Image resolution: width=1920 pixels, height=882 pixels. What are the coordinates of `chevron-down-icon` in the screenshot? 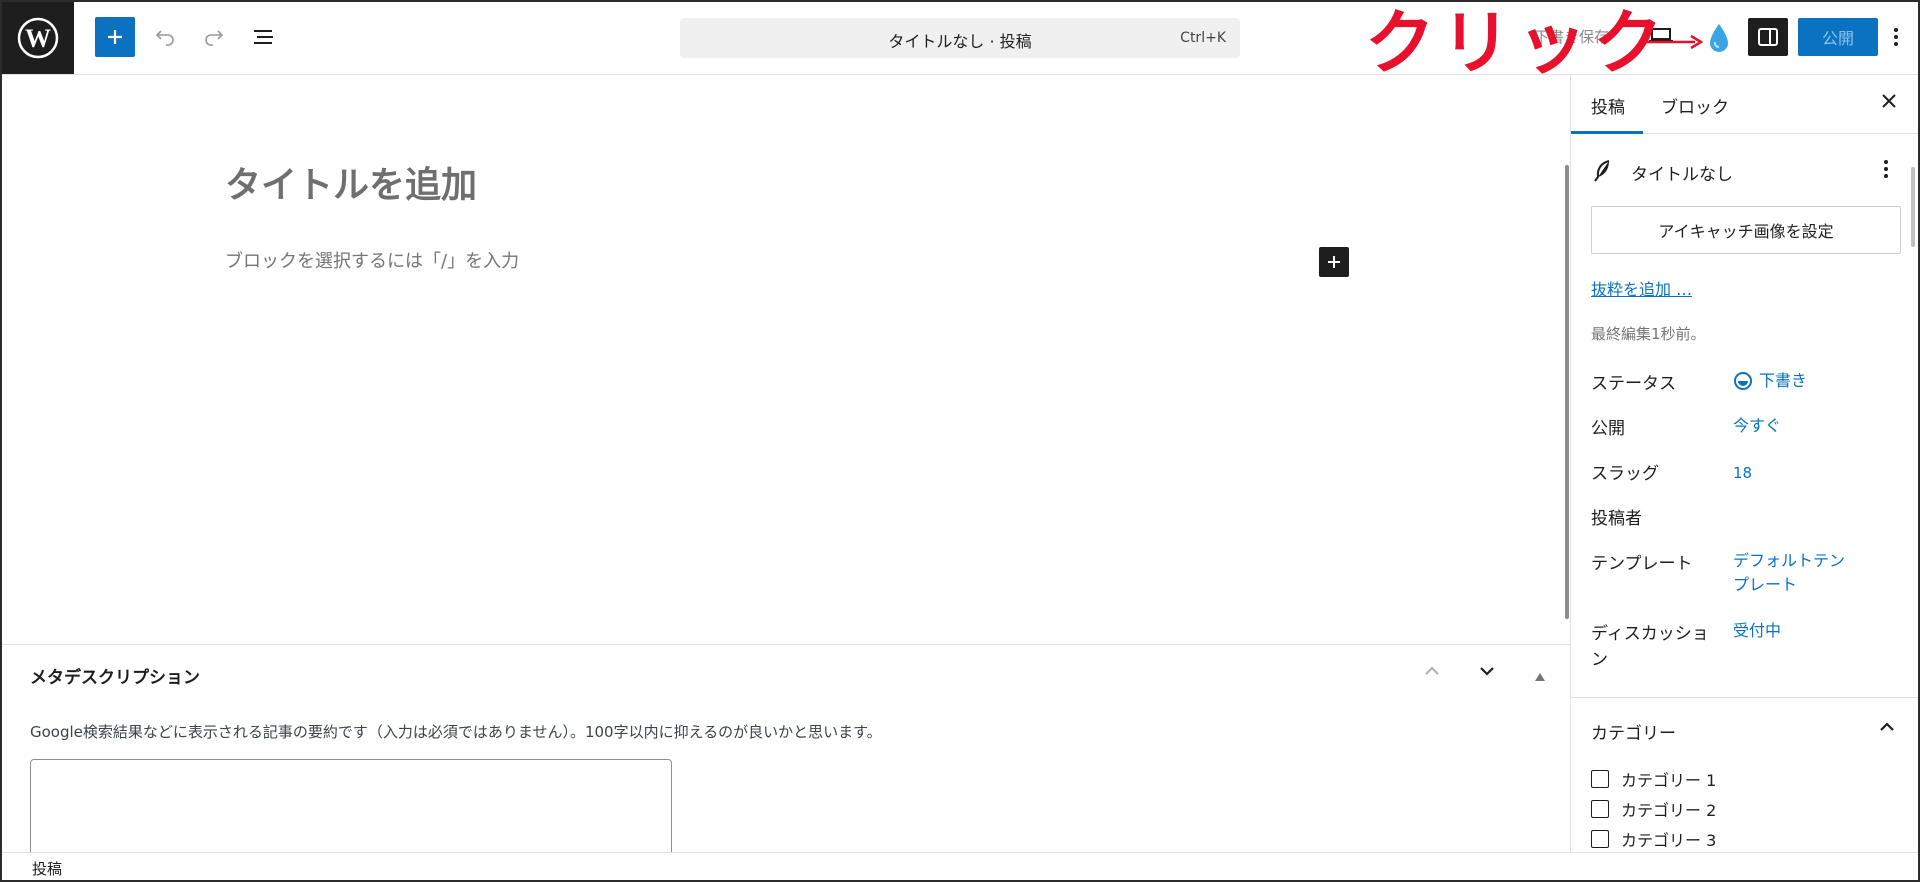 It's located at (1487, 673).